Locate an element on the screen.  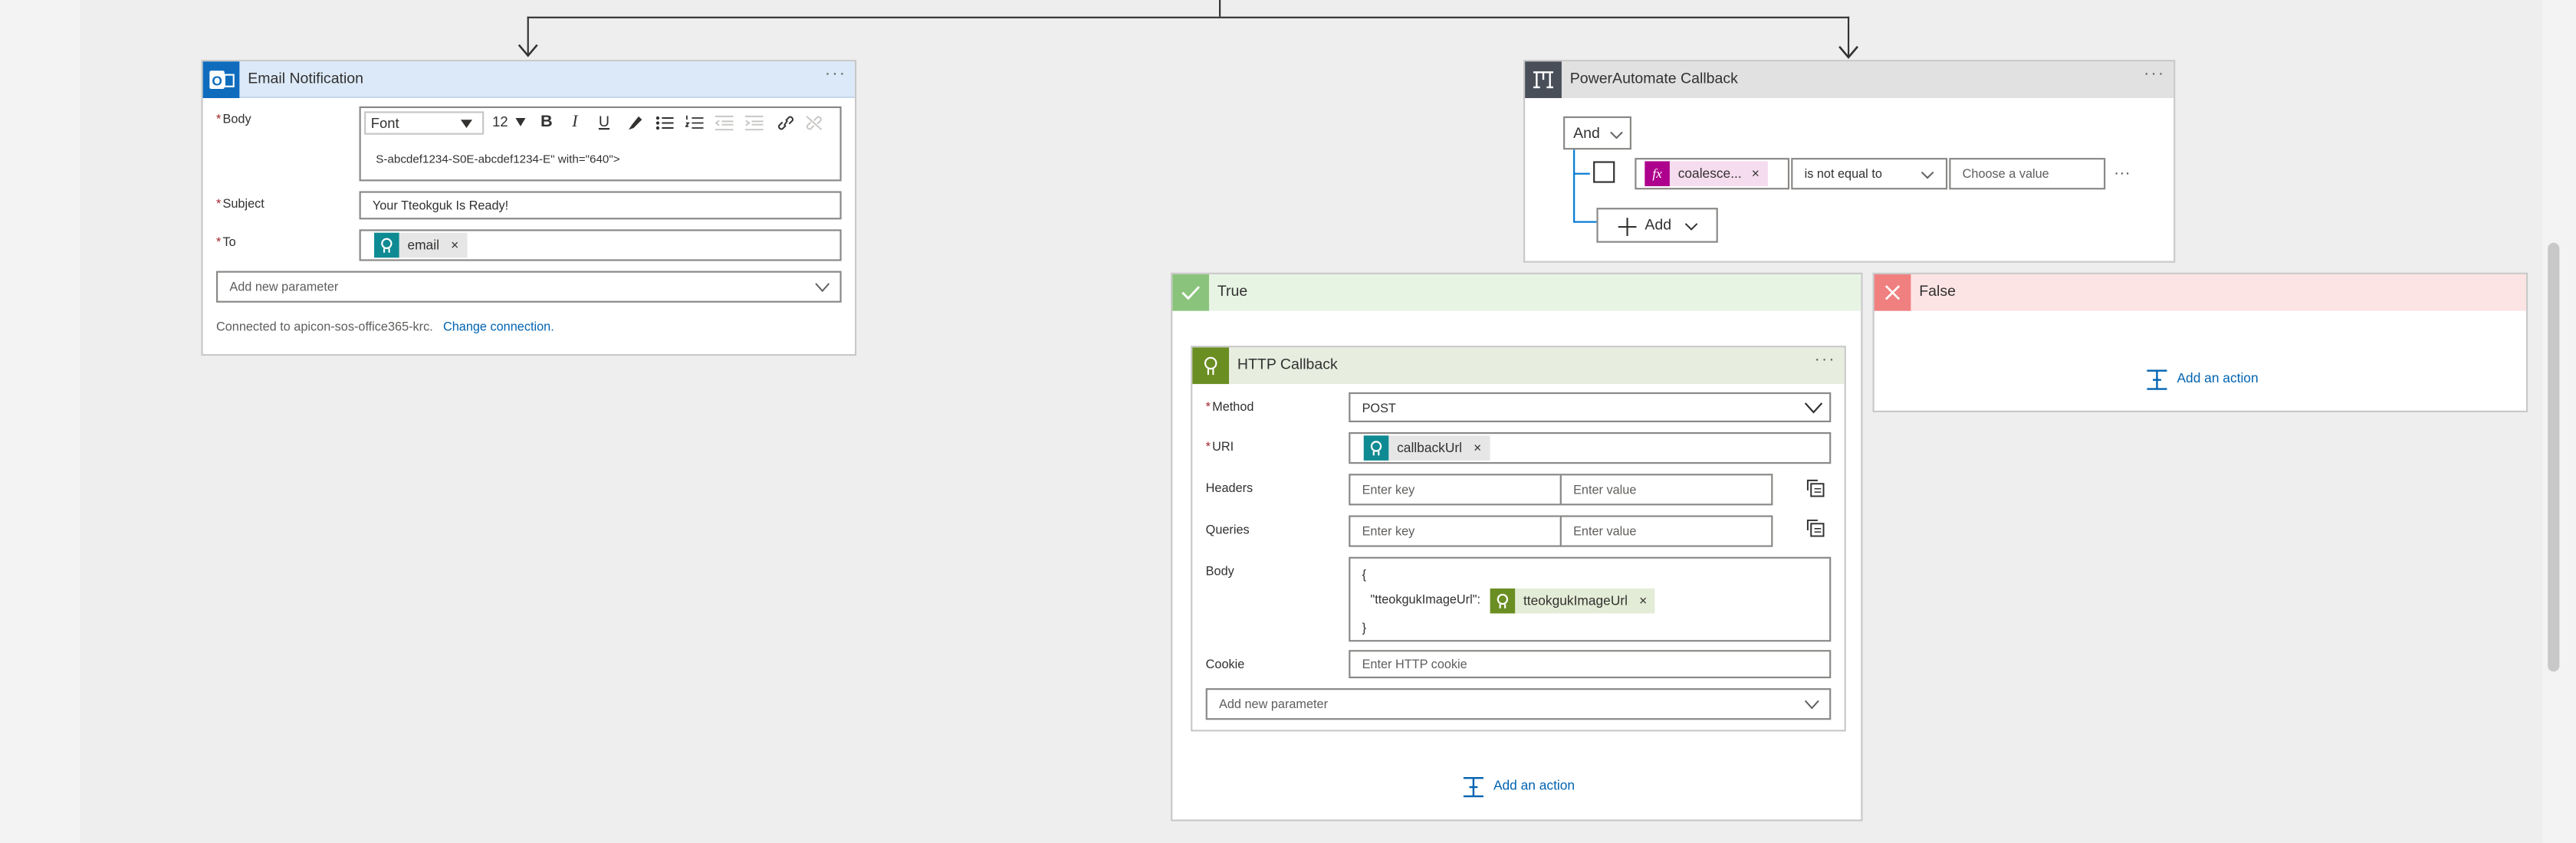
right-operand-input: Choose a value is located at coordinates (2028, 174).